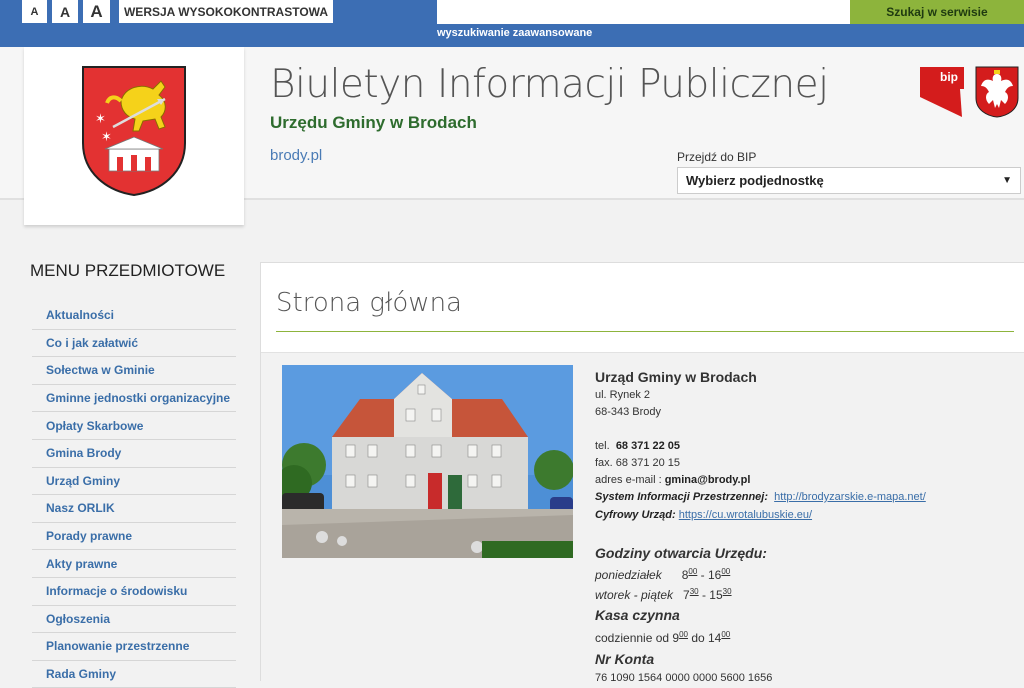  What do you see at coordinates (134, 399) in the screenshot?
I see `sidebar-item-jednostki: Gminne jednostki organizacyjne` at bounding box center [134, 399].